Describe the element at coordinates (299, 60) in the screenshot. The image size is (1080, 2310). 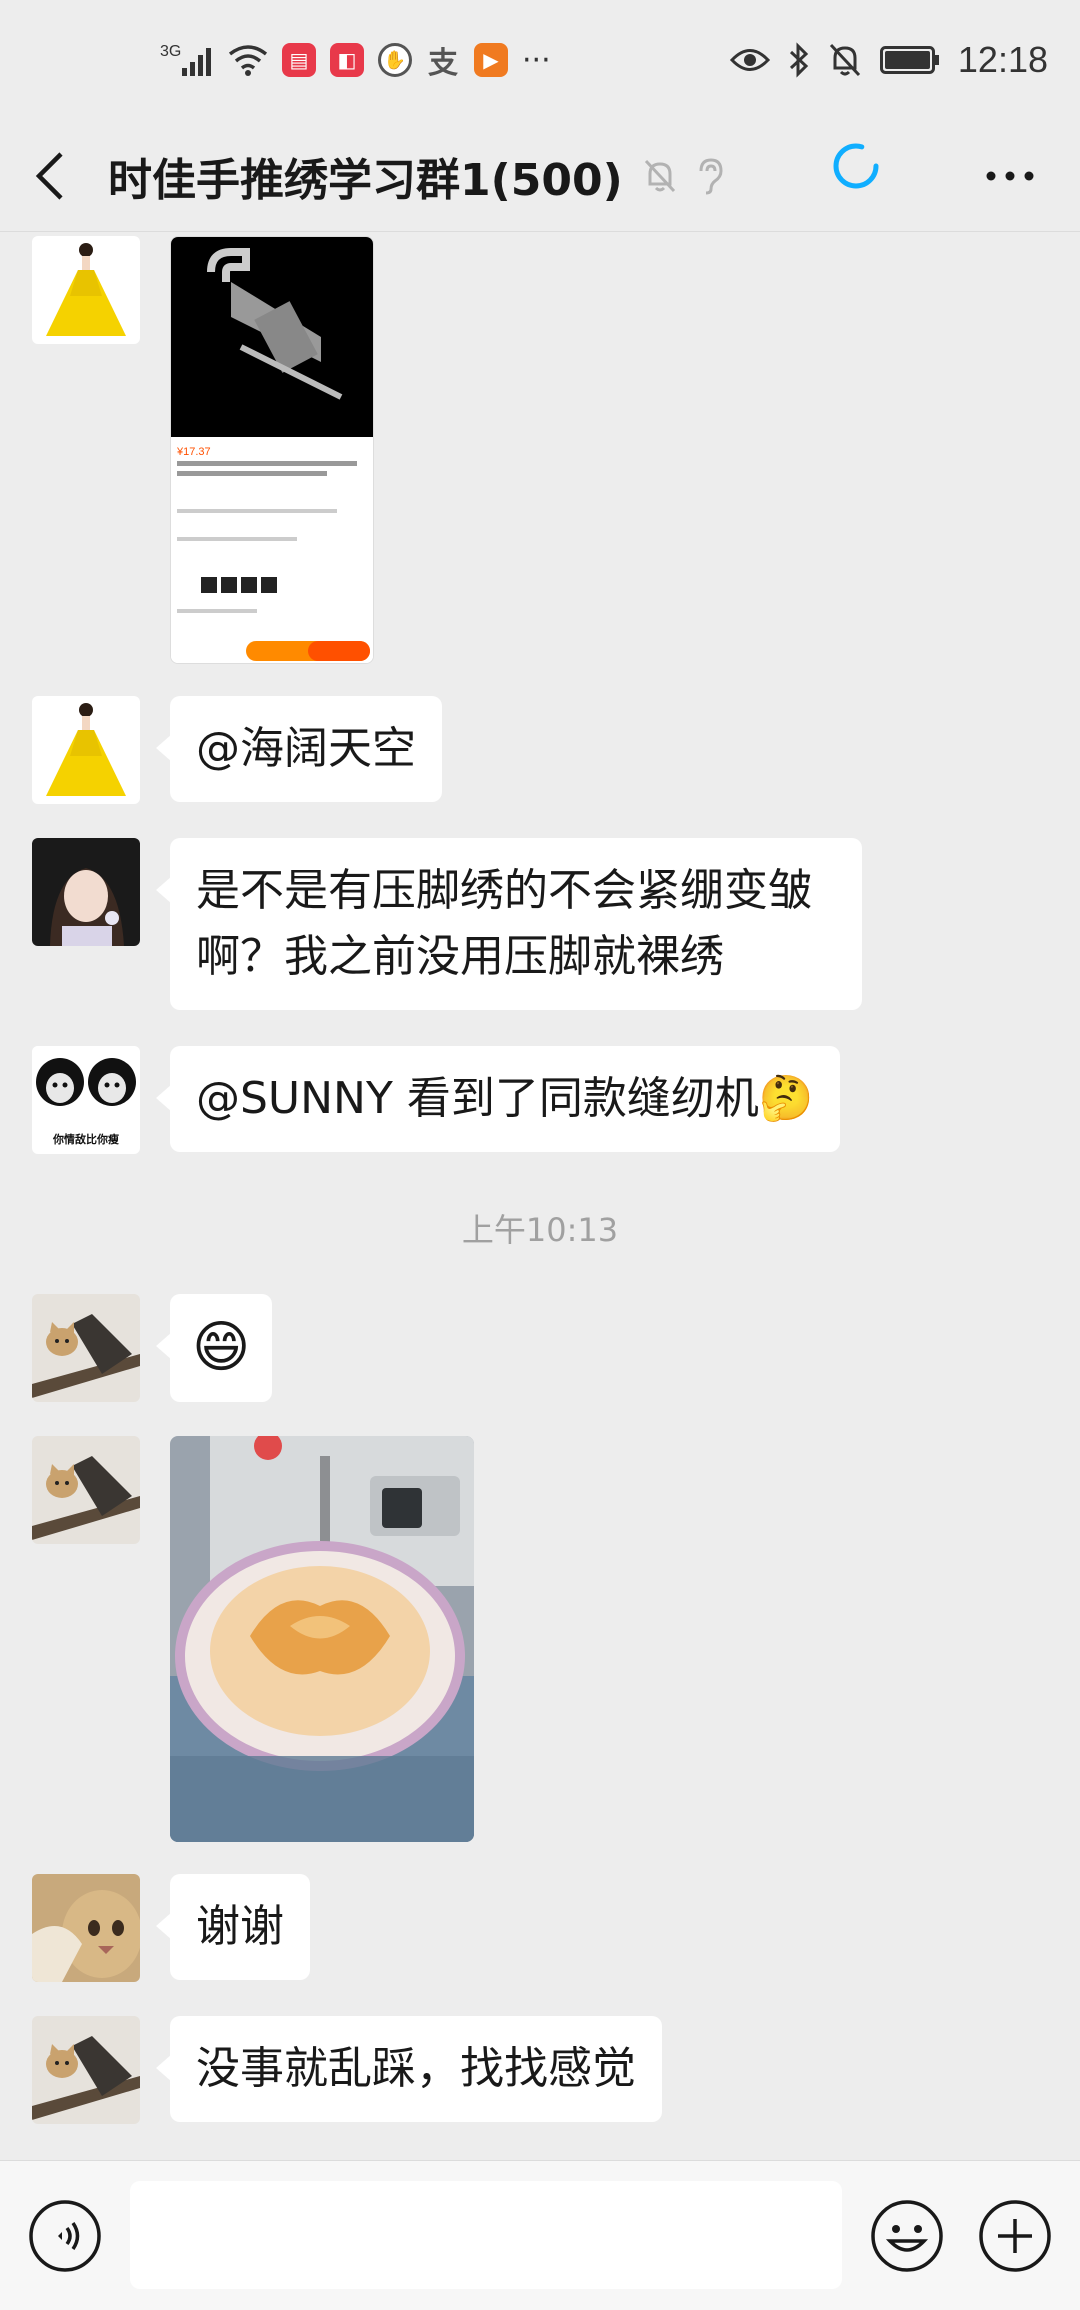
I see `reader-app-icon: ▤` at that location.